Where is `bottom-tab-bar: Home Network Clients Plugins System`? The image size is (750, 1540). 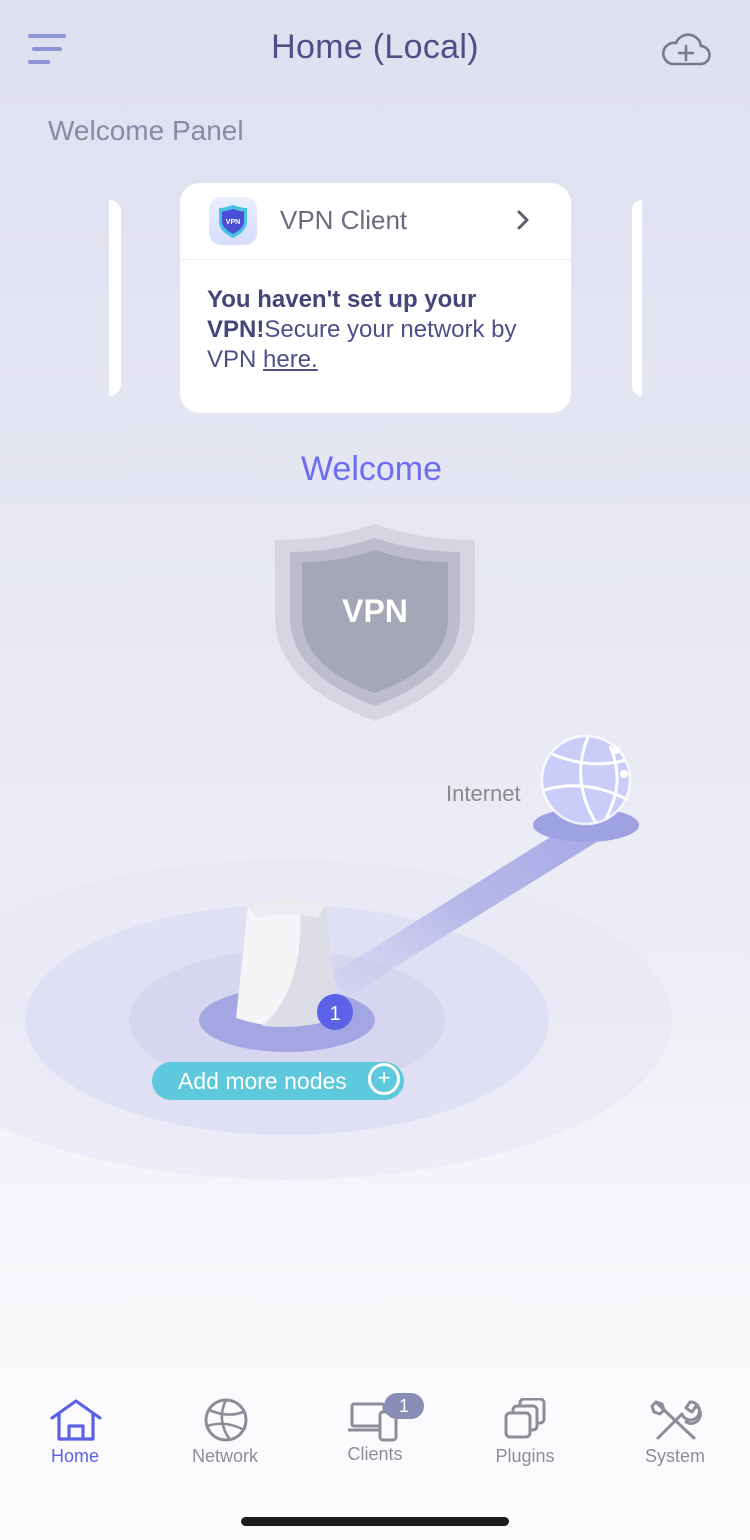 bottom-tab-bar: Home Network Clients Plugins System is located at coordinates (375, 1460).